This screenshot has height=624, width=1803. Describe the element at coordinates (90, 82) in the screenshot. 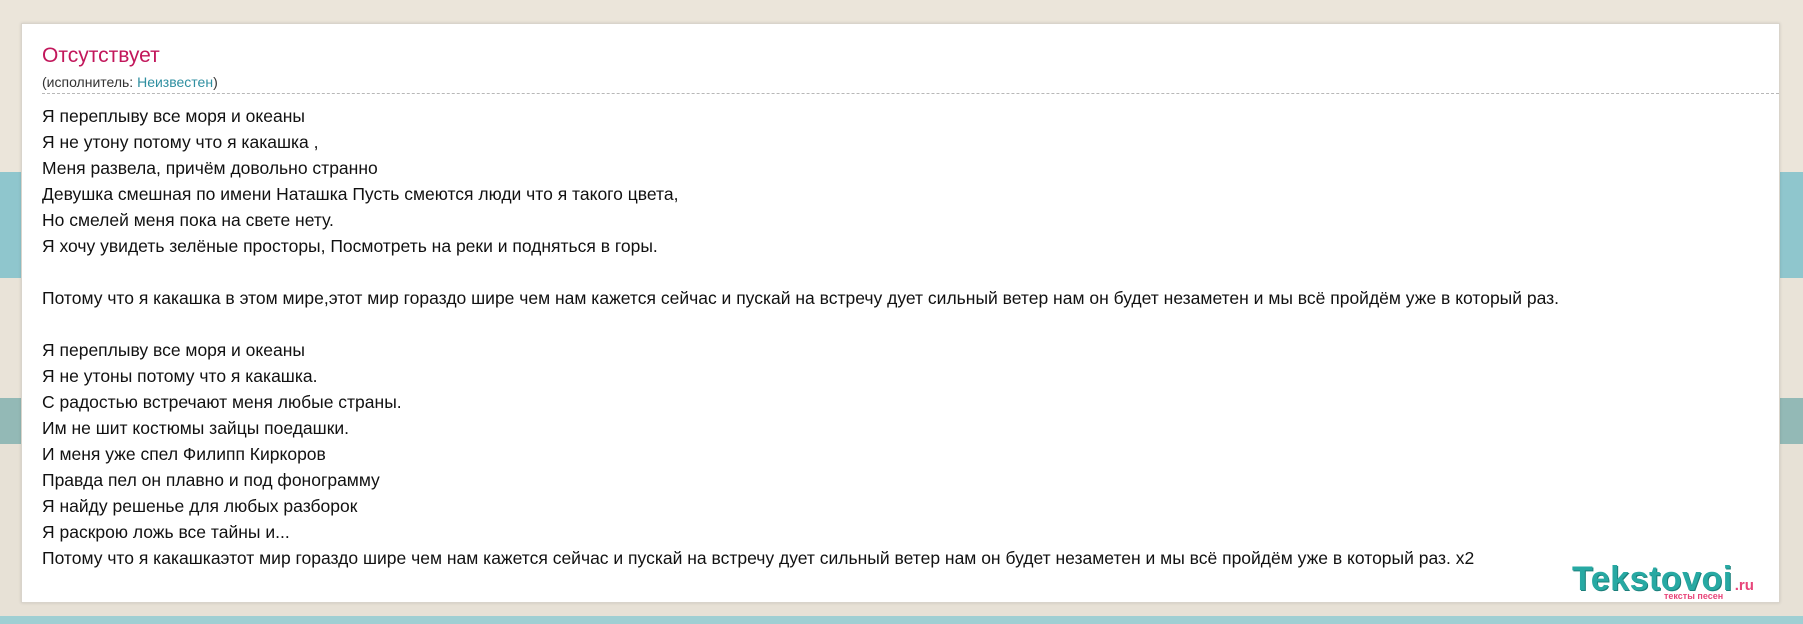

I see `artist-prefix: (исполнитель:` at that location.